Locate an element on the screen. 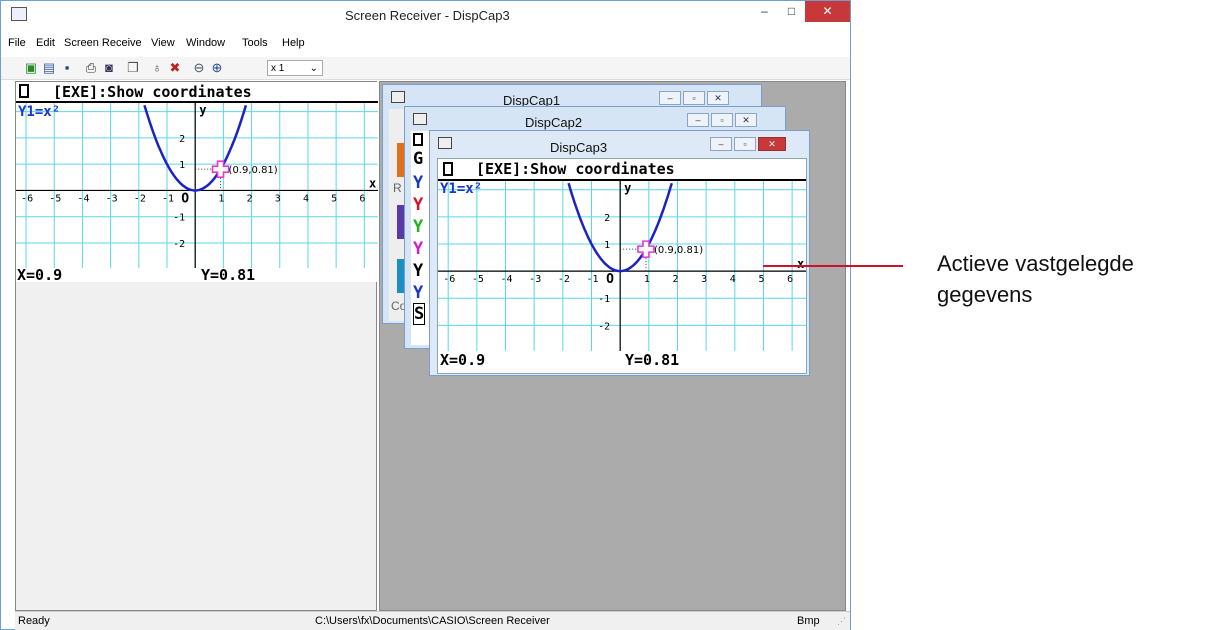  dispcap2-glyph-s: S is located at coordinates (419, 314).